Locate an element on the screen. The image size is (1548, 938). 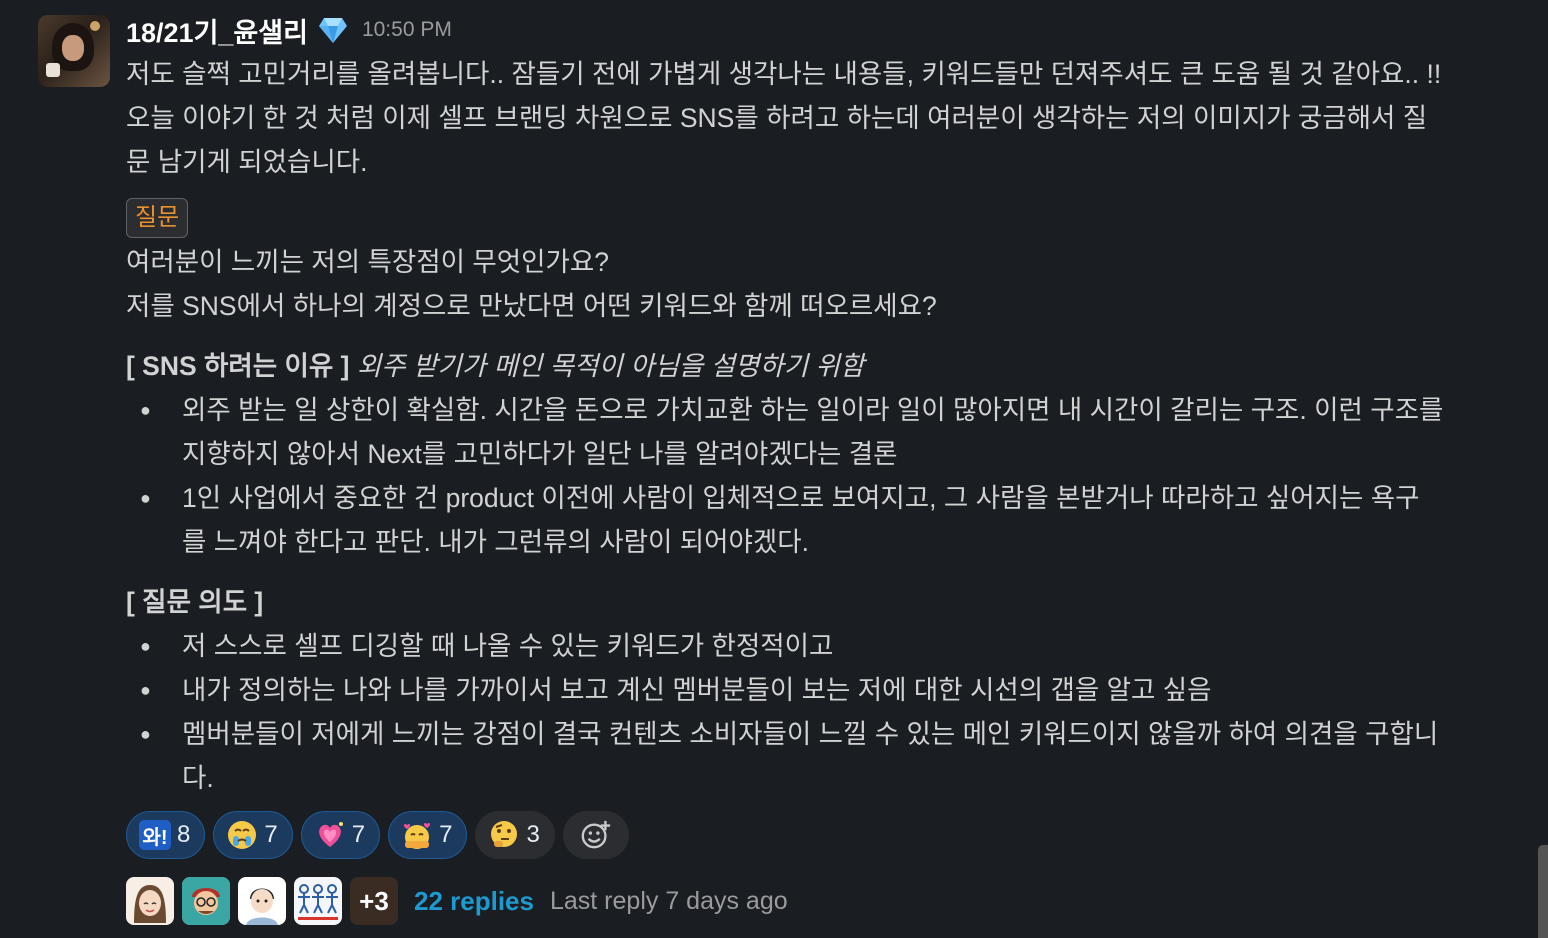
crying-face-icon is located at coordinates (242, 835).